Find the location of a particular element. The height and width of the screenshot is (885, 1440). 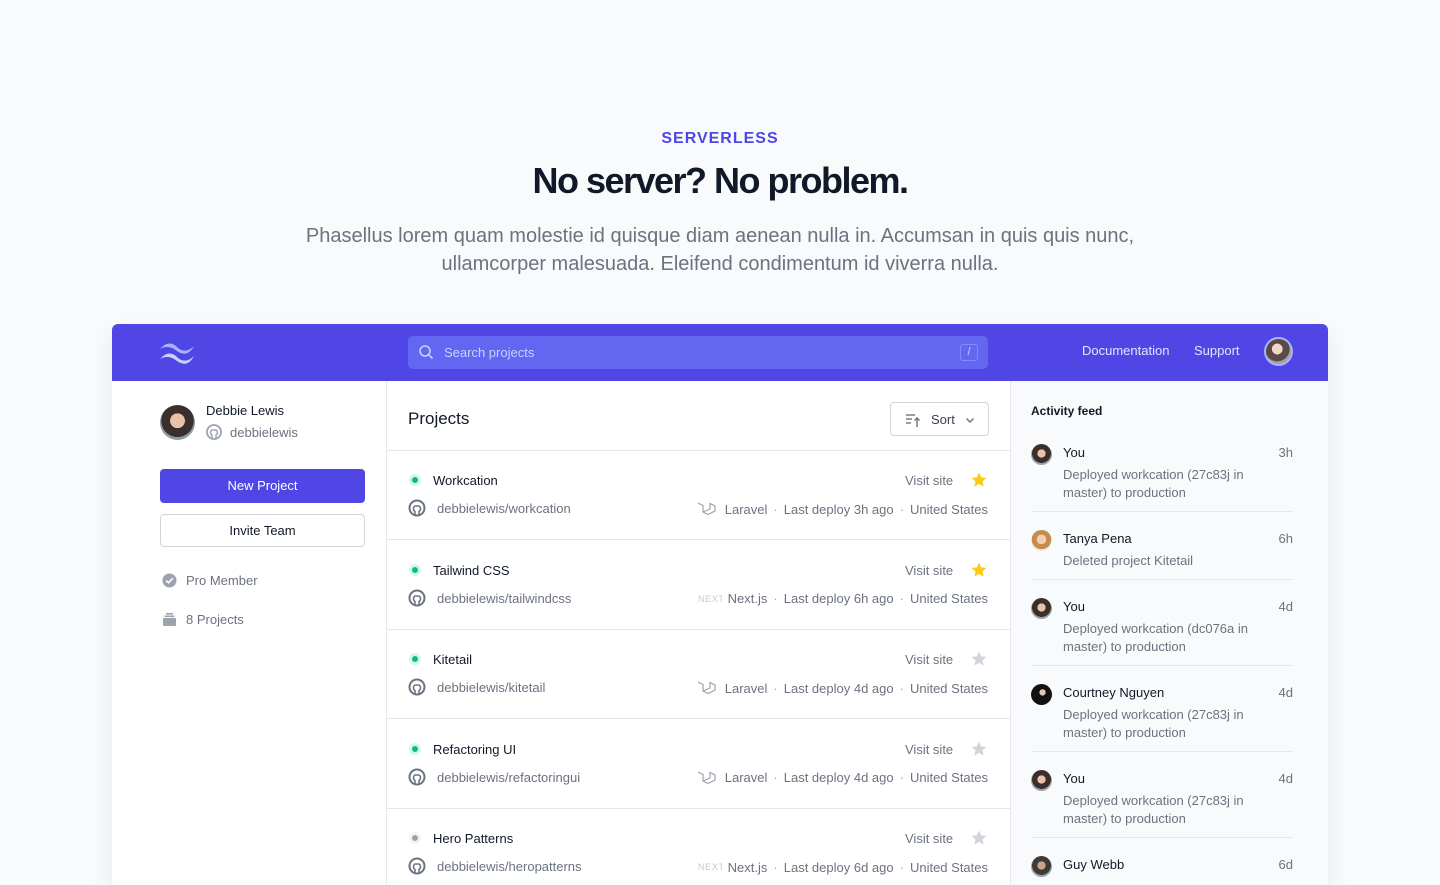

top-navbar: Search projects / Documentation Support is located at coordinates (720, 352).